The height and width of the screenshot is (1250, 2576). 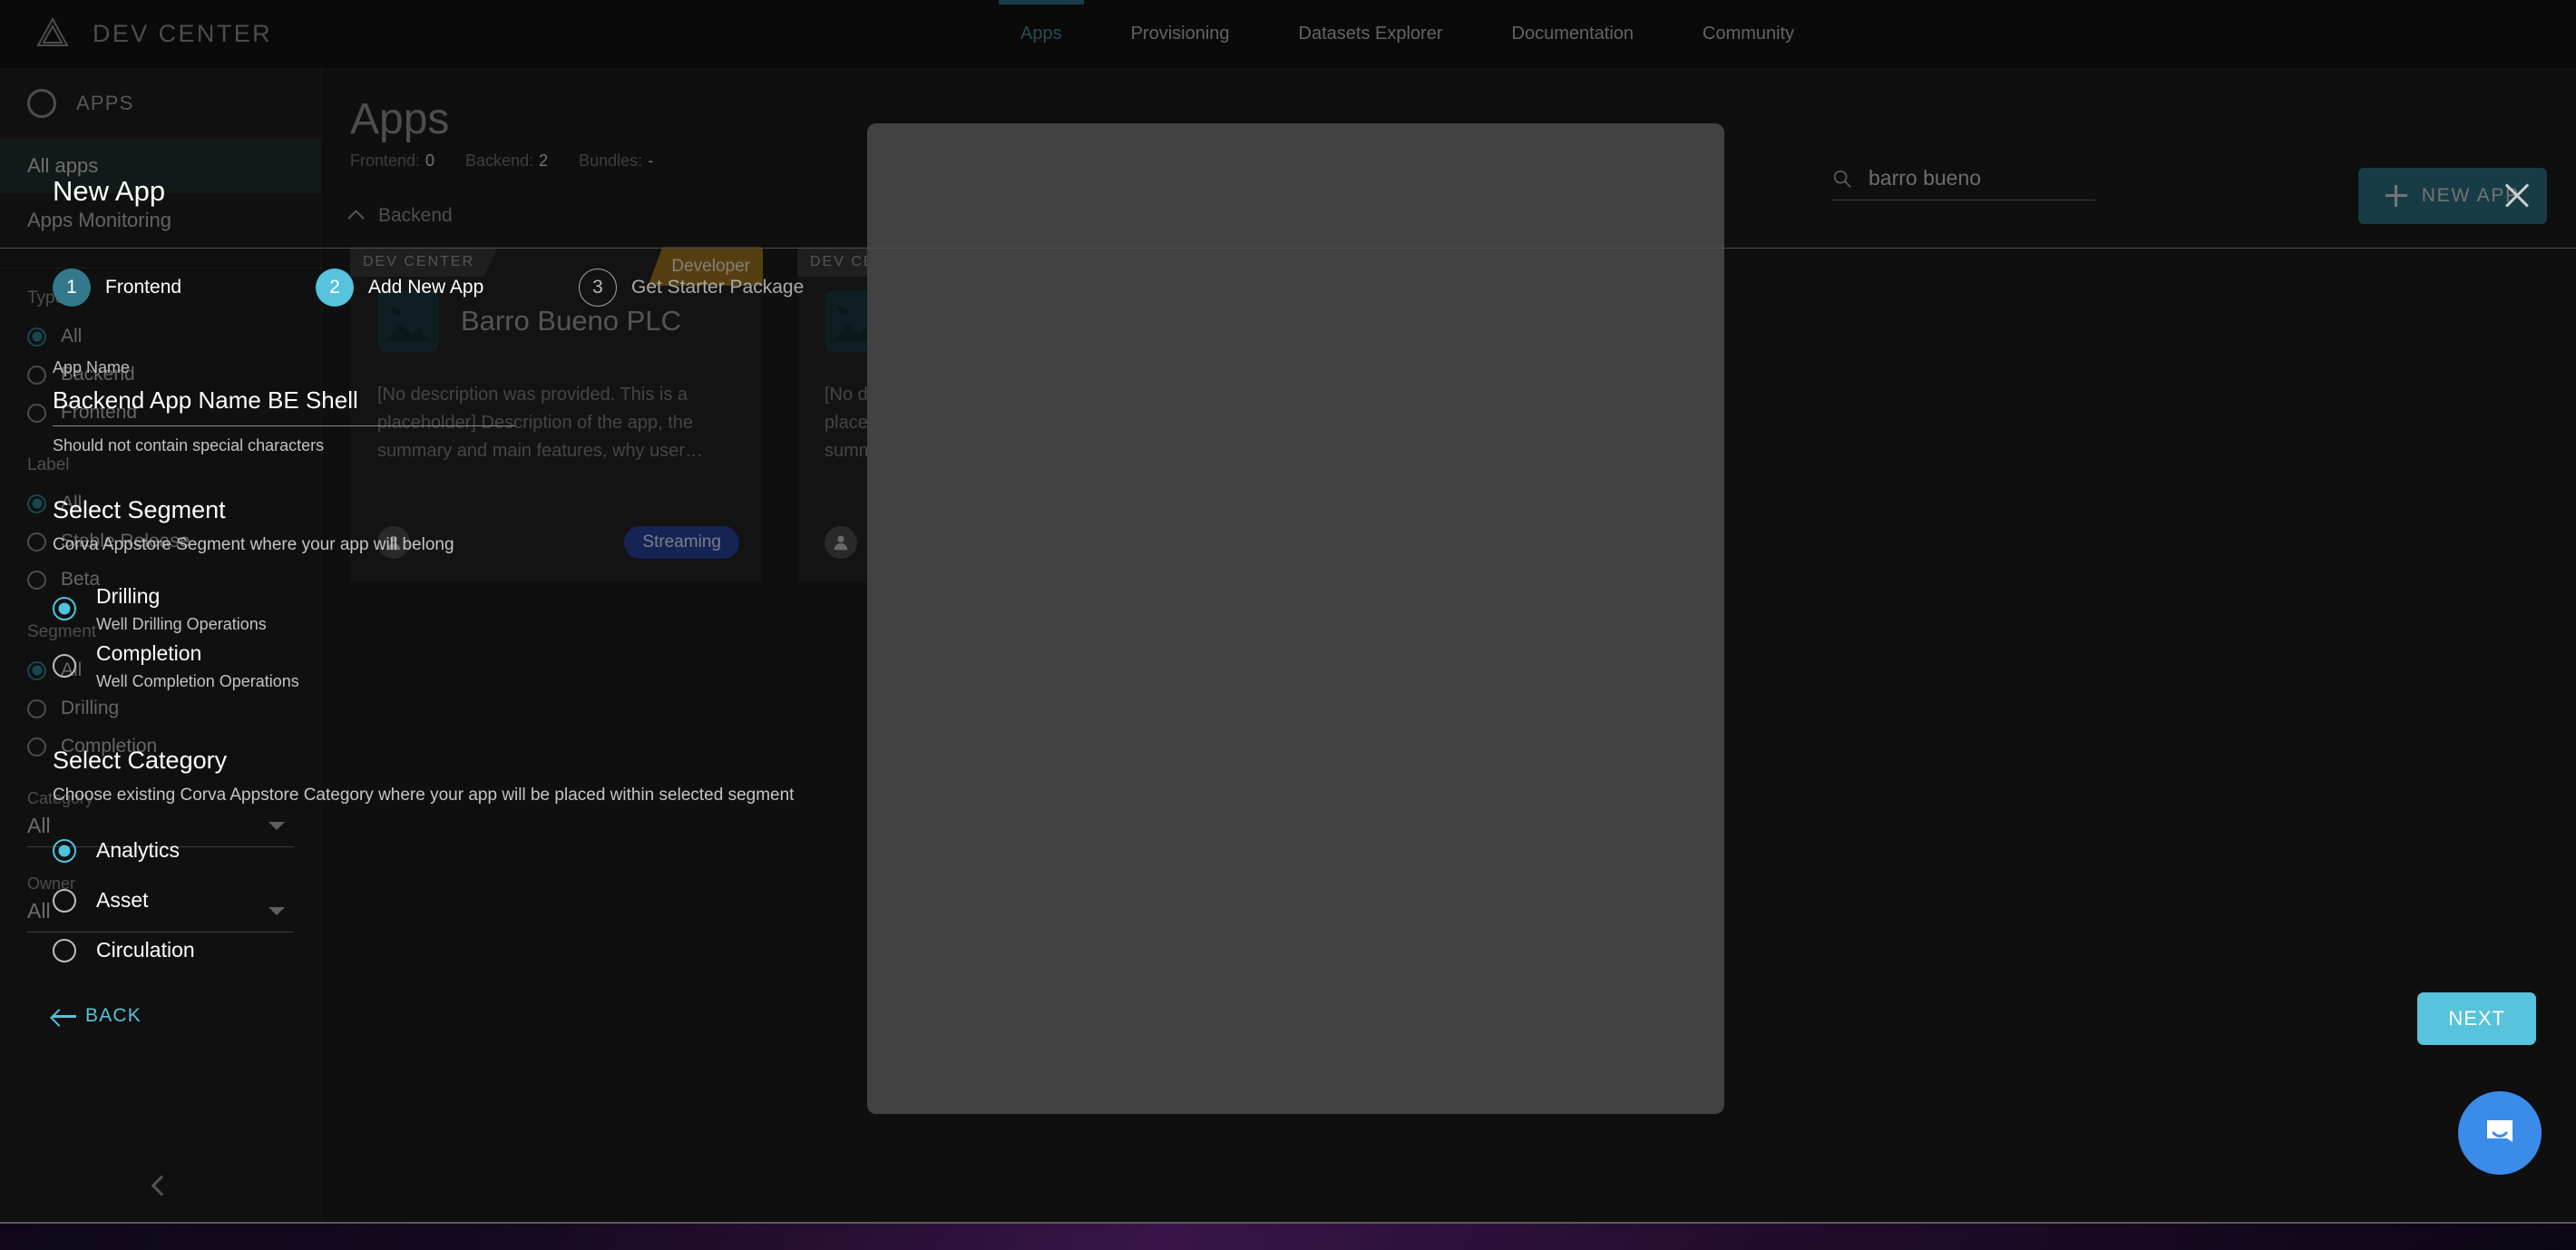 I want to click on segment-option-completion: Completion Well Completion Operations, so click(x=1294, y=666).